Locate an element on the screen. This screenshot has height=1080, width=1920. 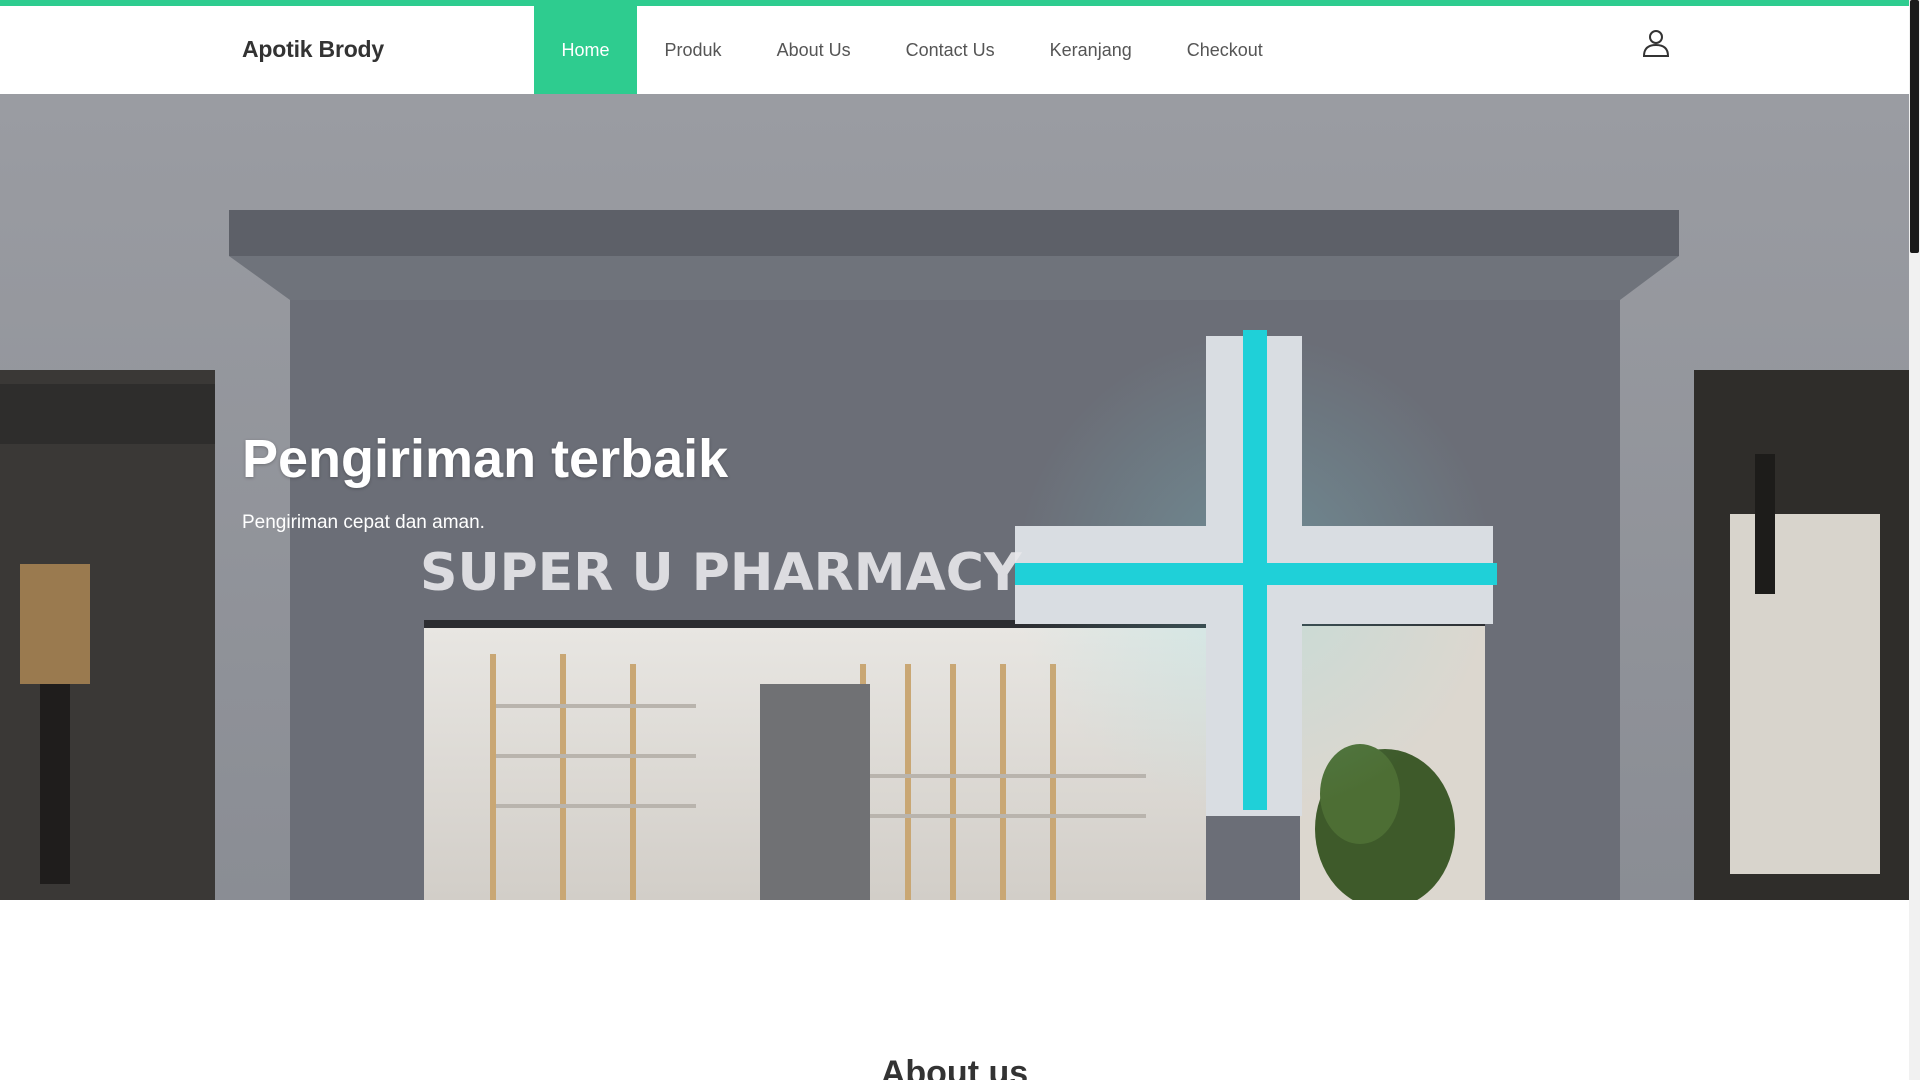
store-sign-text: SUPER U PHARMACY is located at coordinates (721, 573).